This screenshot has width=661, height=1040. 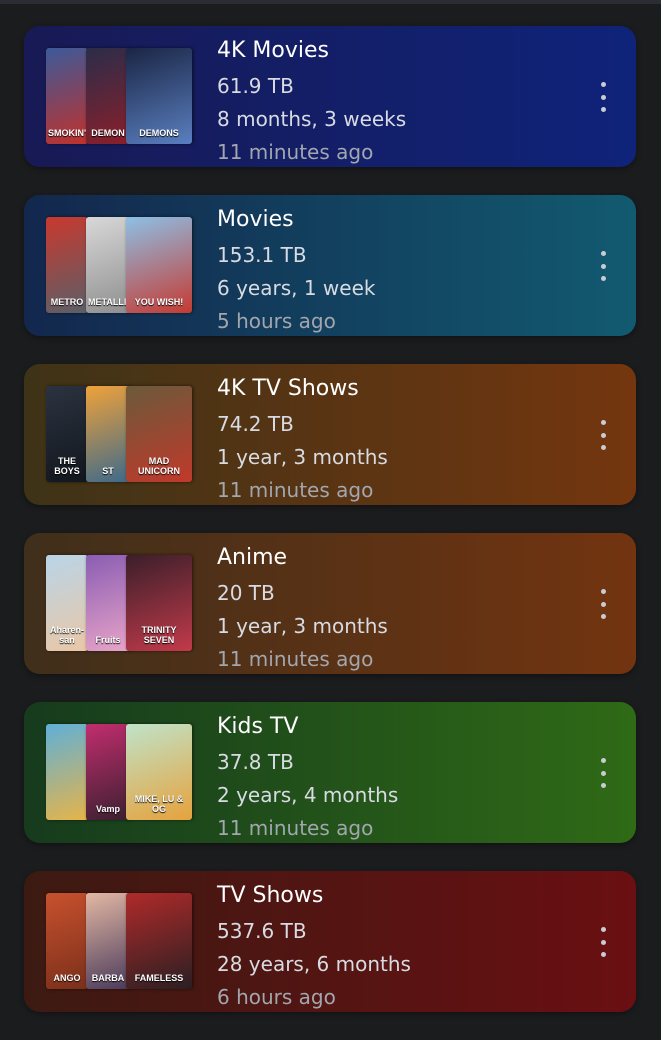 What do you see at coordinates (108, 941) in the screenshot?
I see `poster-thumbnail: BARBA` at bounding box center [108, 941].